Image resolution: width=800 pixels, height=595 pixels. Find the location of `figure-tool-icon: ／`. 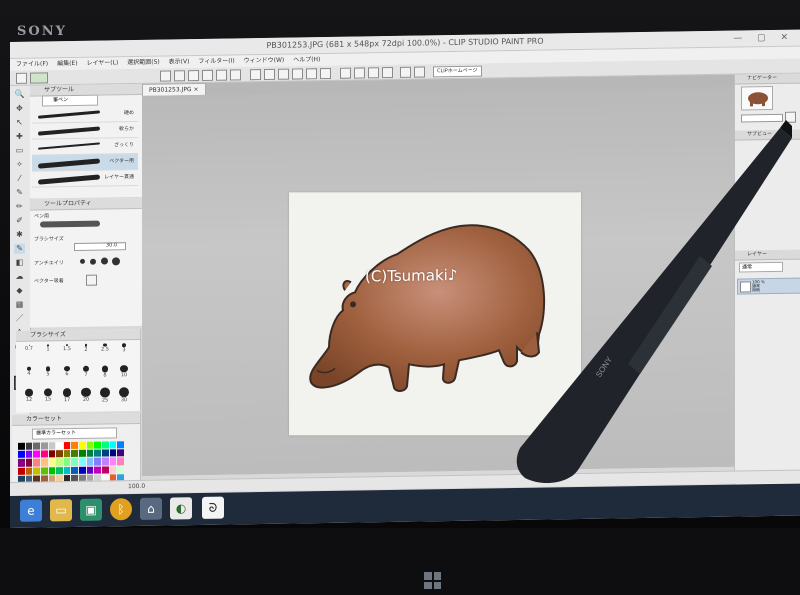

figure-tool-icon: ／ is located at coordinates (19, 319).